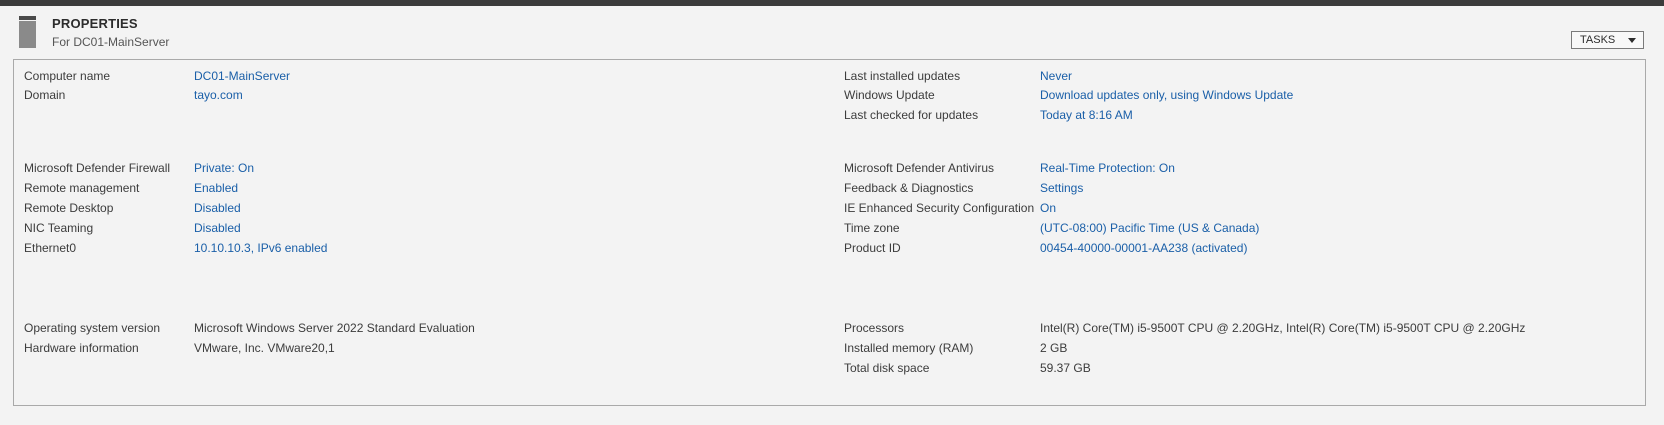 The width and height of the screenshot is (1664, 425). I want to click on tasks-label: TASKS, so click(1598, 40).